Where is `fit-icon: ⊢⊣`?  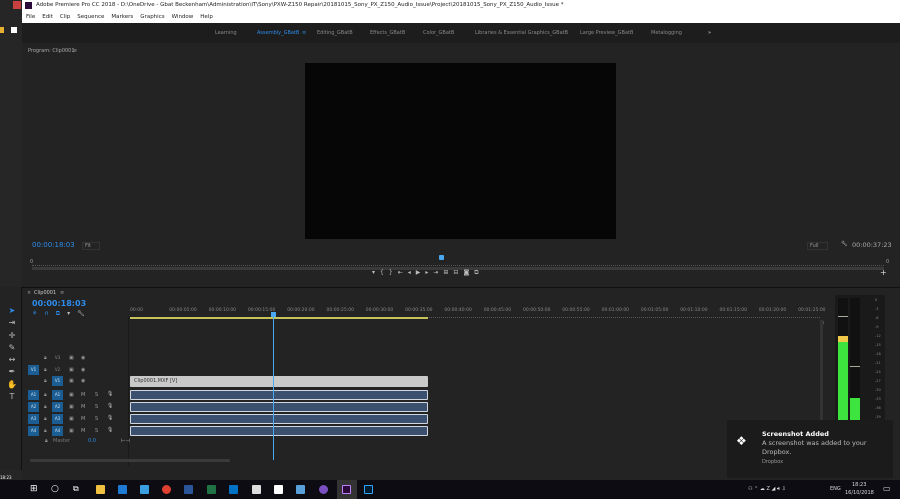
fit-icon: ⊢⊣ is located at coordinates (125, 441).